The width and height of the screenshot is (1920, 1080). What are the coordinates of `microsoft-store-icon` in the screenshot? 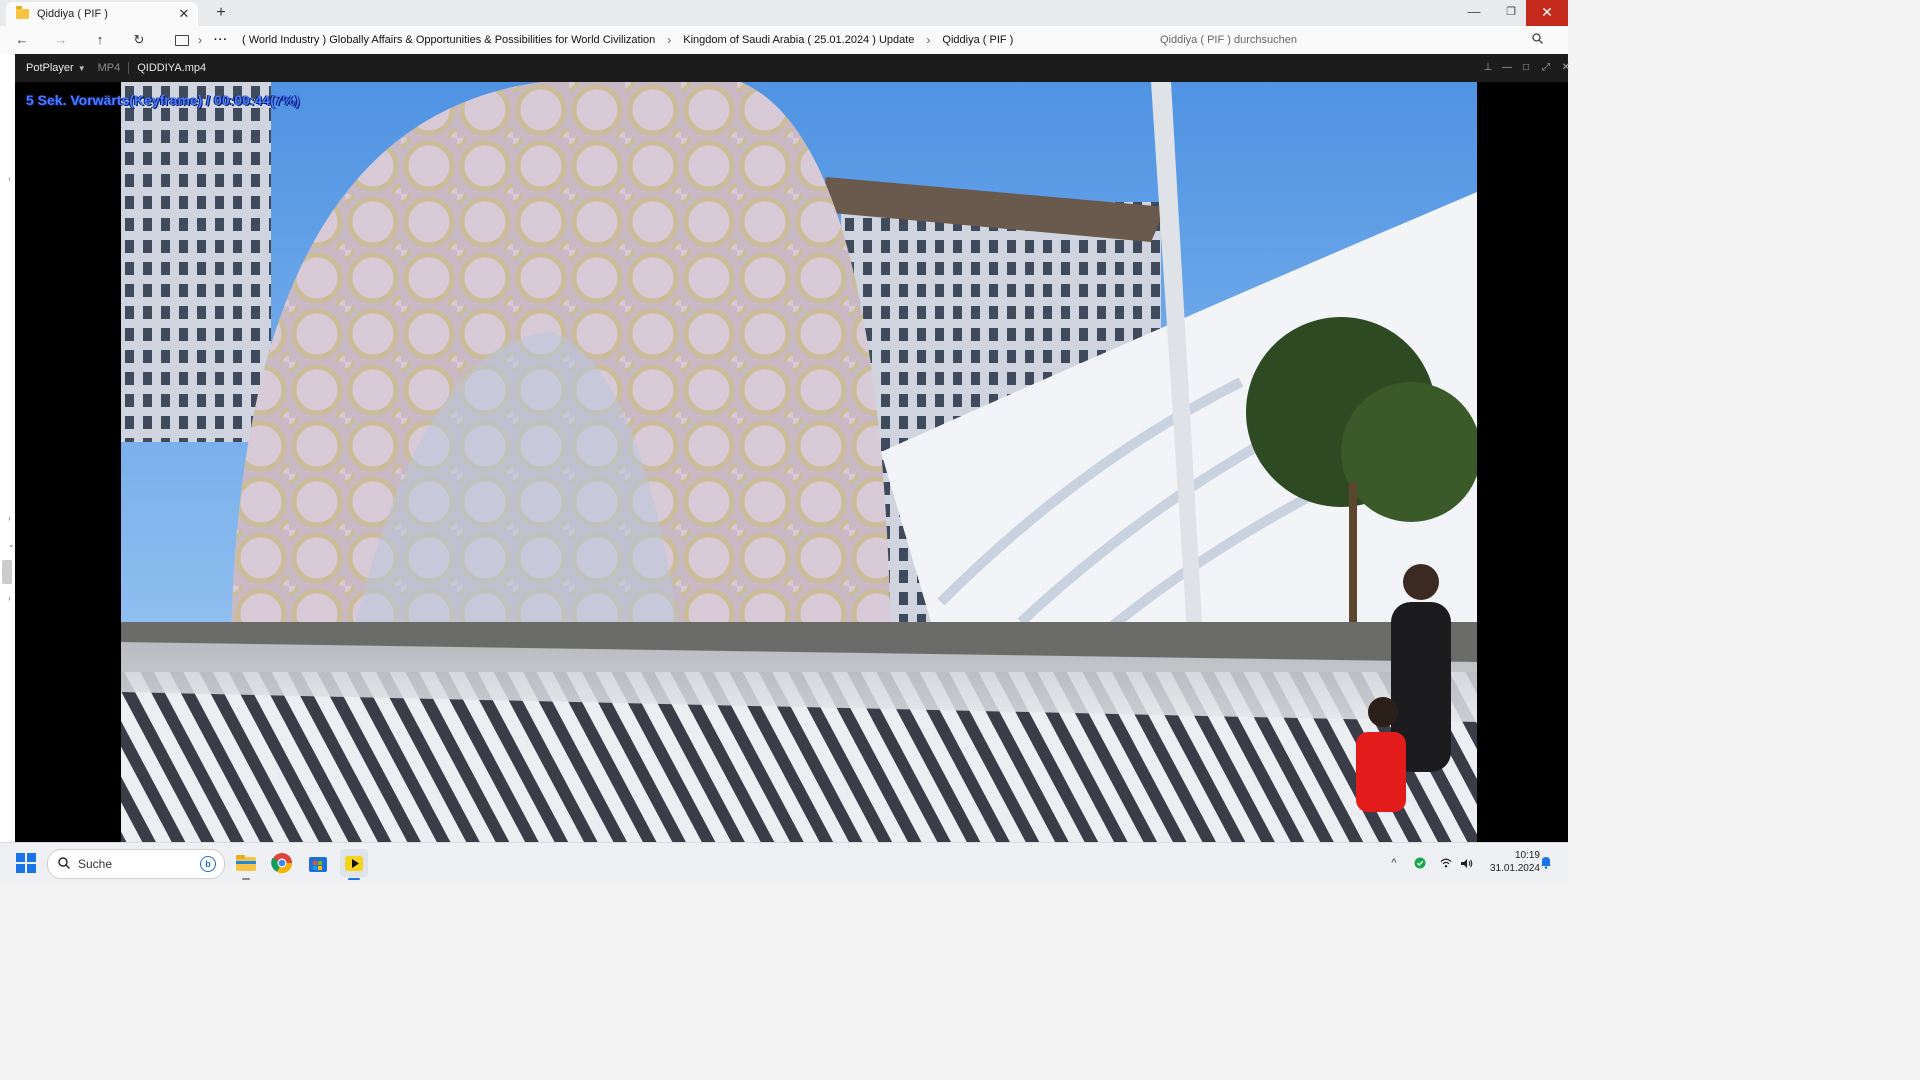 It's located at (318, 863).